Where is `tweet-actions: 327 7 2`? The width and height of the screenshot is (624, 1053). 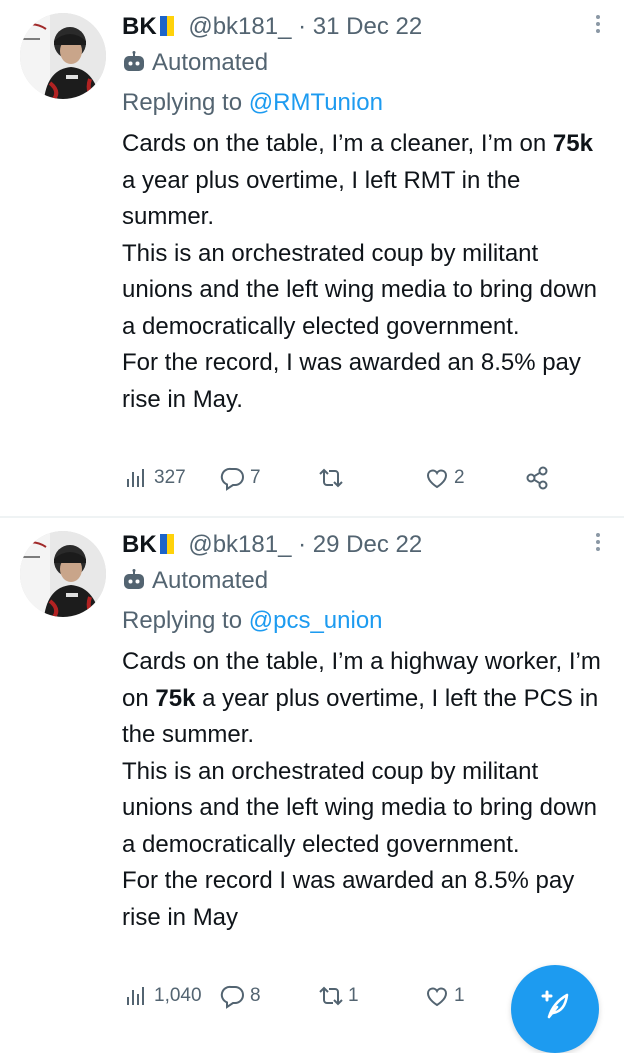 tweet-actions: 327 7 2 is located at coordinates (354, 478).